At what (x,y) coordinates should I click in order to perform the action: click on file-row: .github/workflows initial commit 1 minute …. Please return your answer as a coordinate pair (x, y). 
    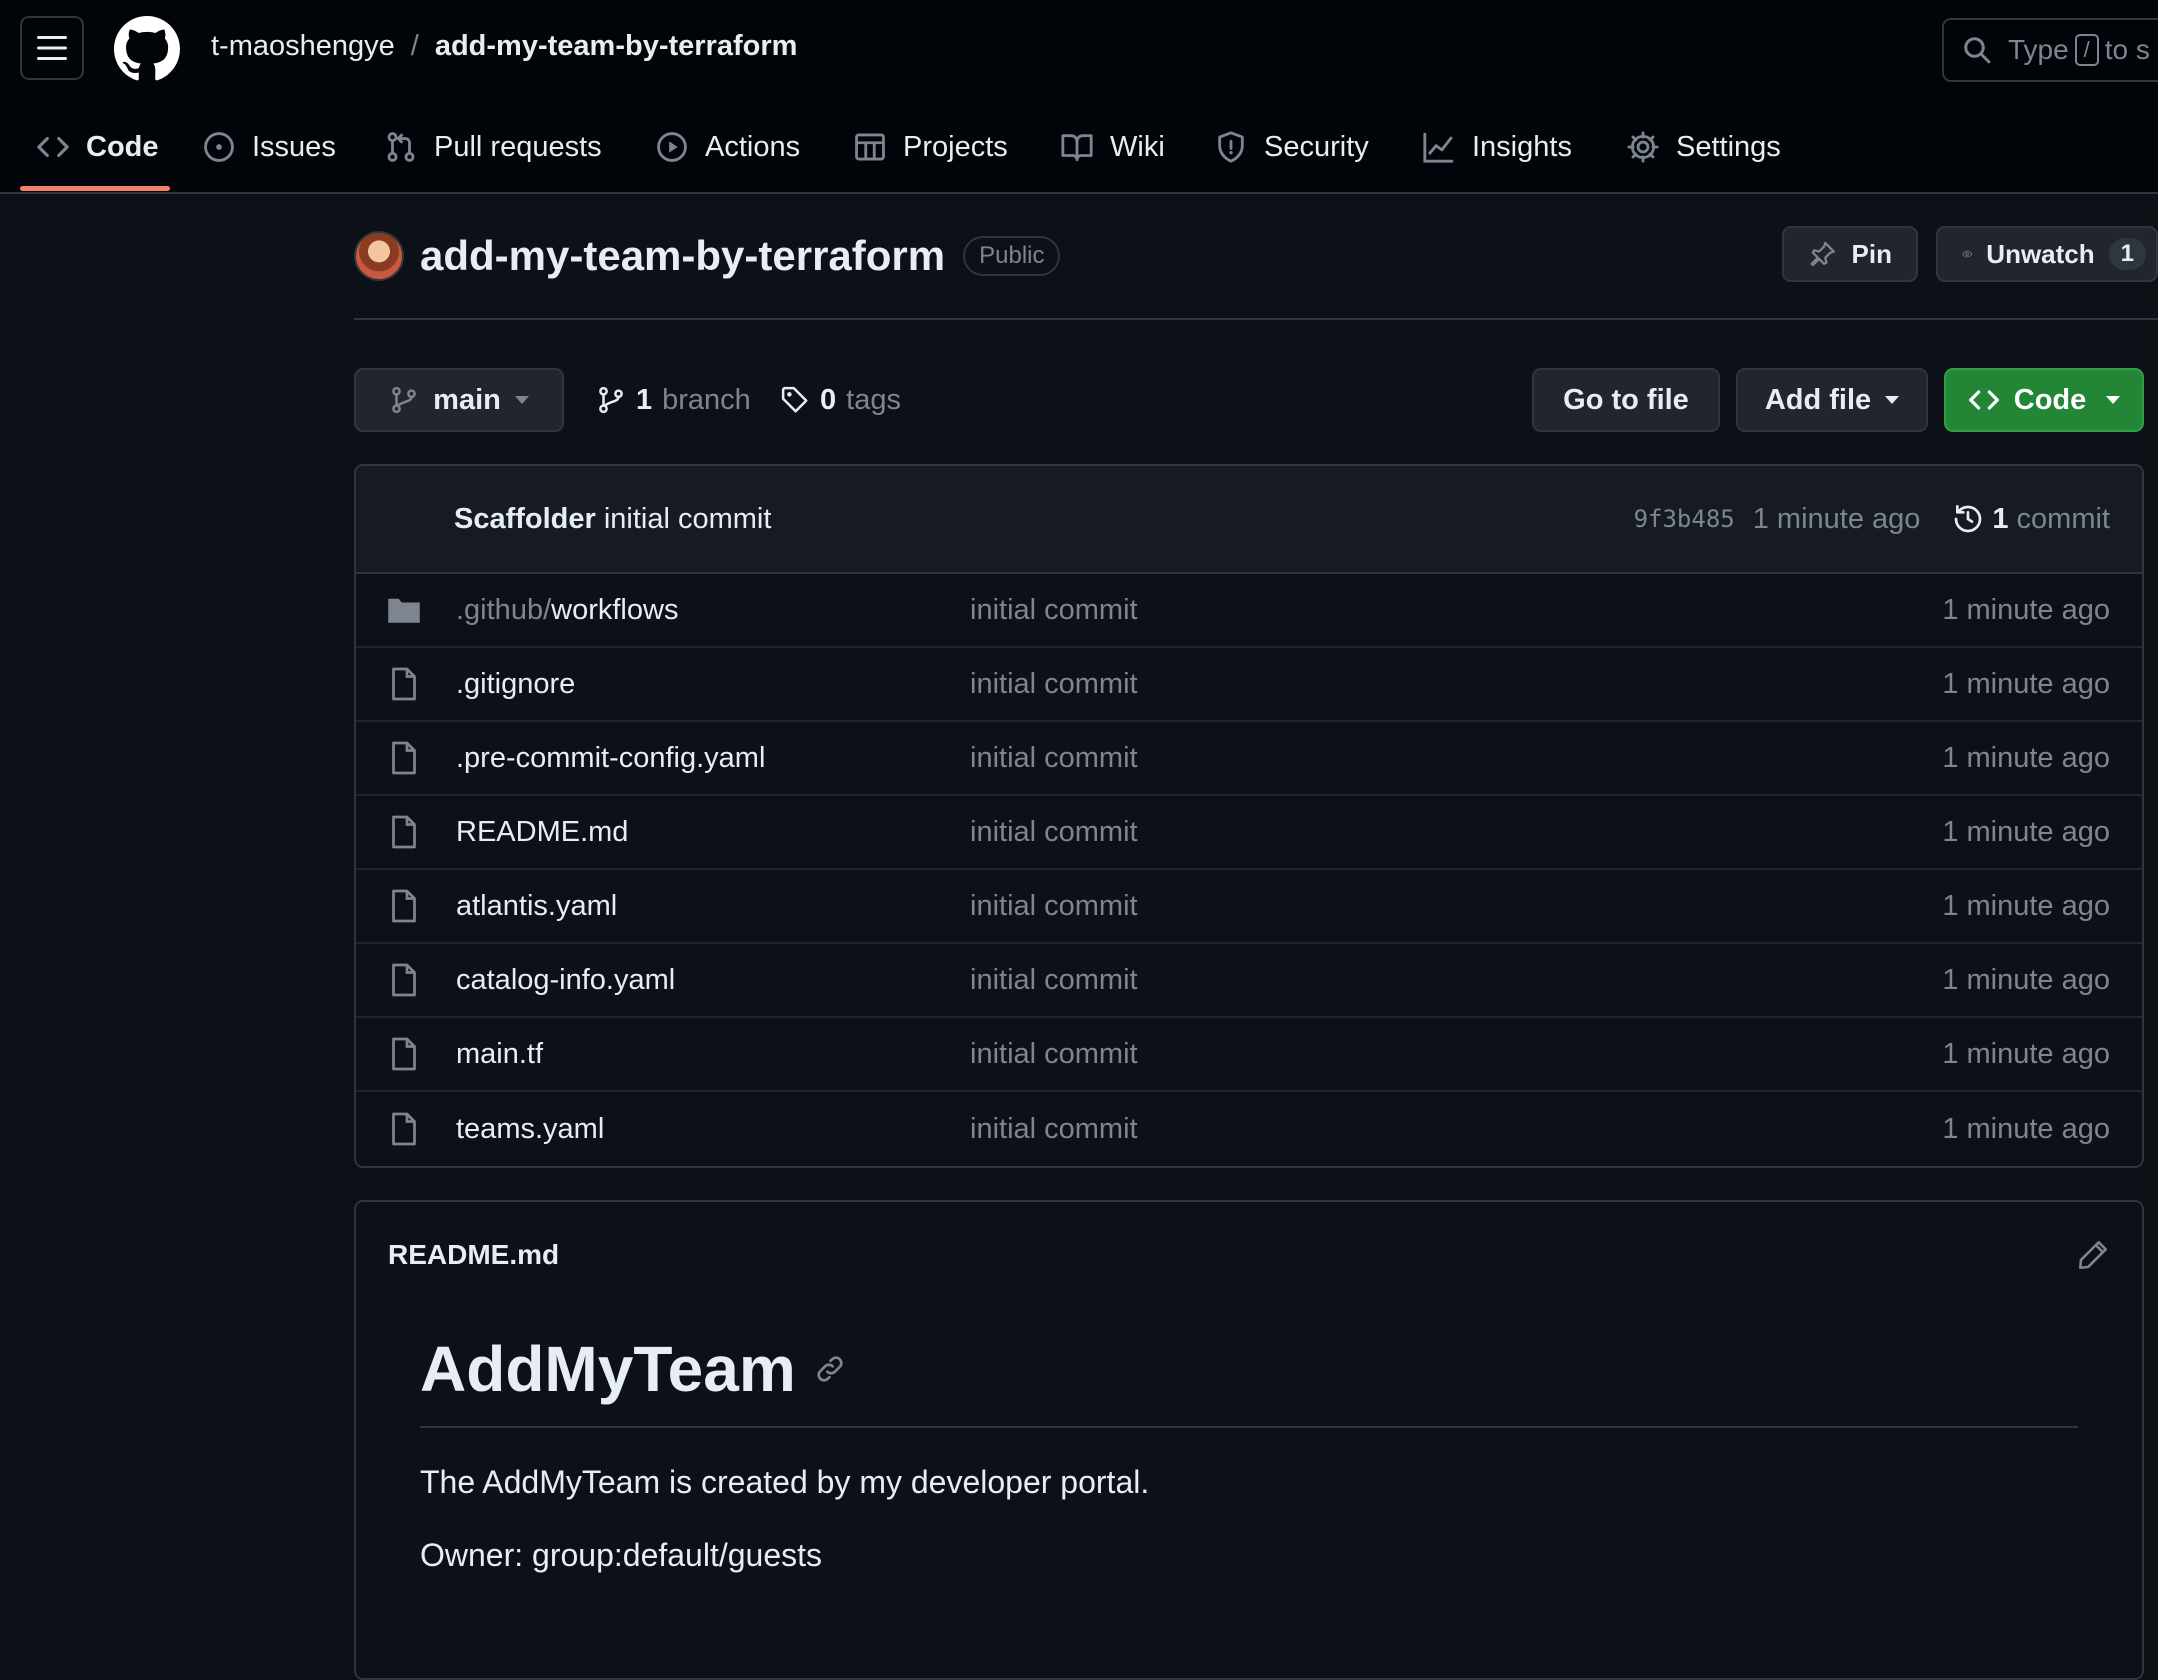
    Looking at the image, I should click on (1249, 611).